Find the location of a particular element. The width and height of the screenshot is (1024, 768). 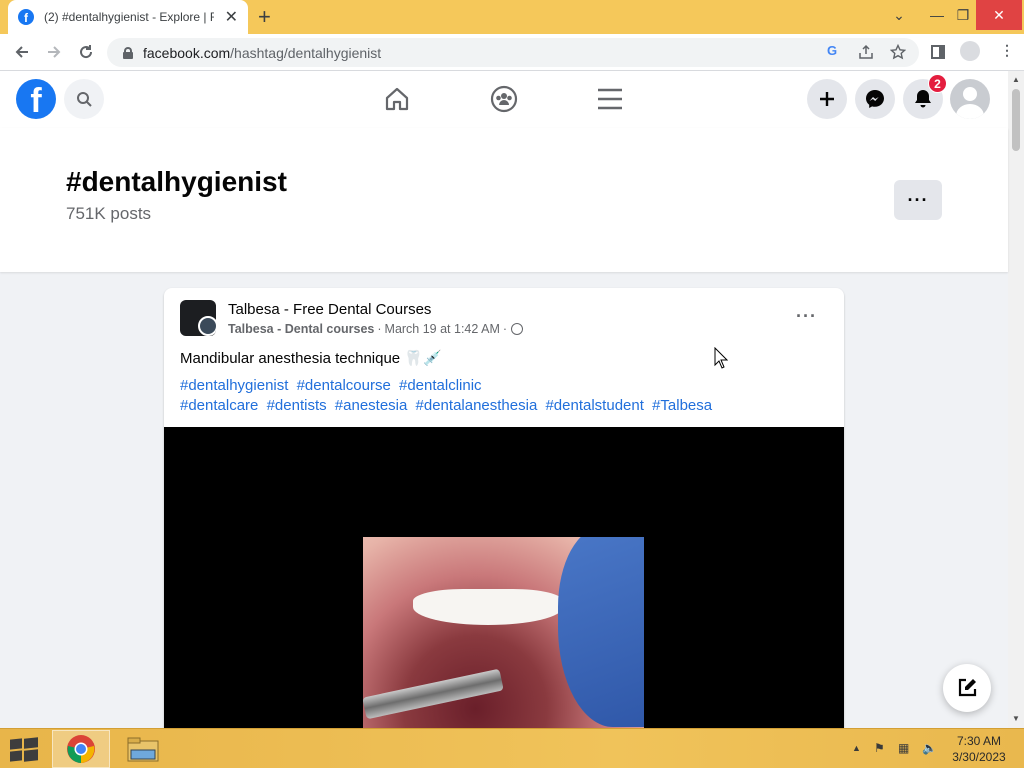

chrome-menu-icon: ⋮ is located at coordinates (1007, 50).